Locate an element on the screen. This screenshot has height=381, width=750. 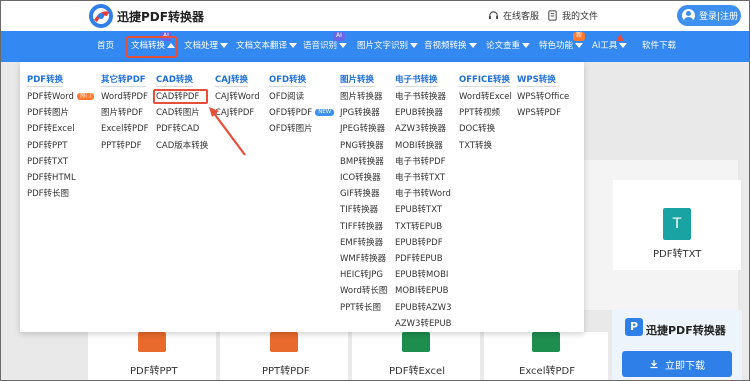
promo-panel: P 迅捷PDF转换器 立即下载 is located at coordinates (677, 345).